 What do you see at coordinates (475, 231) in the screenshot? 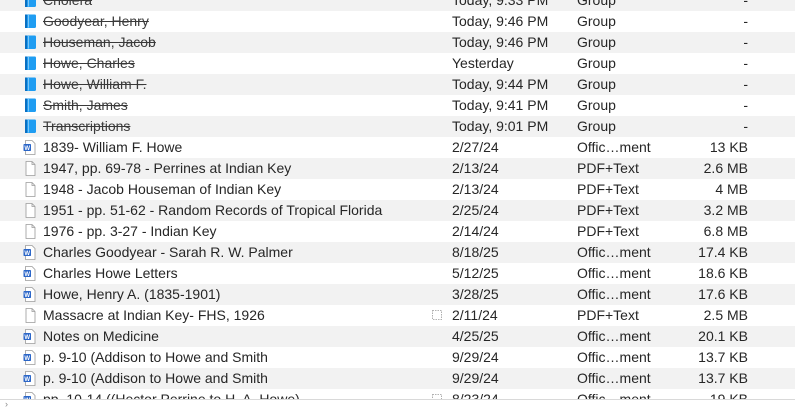
I see `date-modified: 2/14/24` at bounding box center [475, 231].